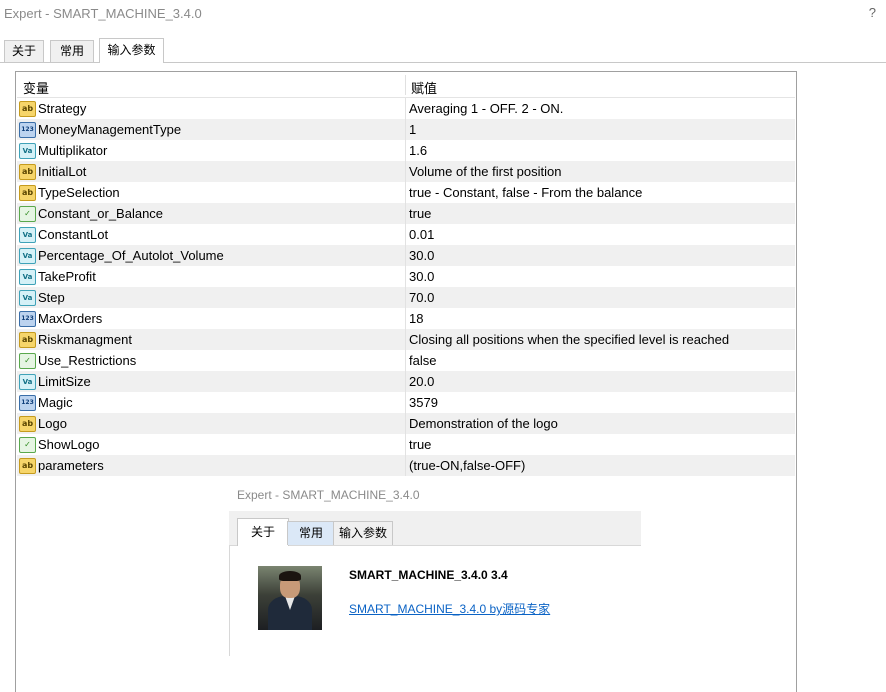  I want to click on parameter-value: 0.01, so click(421, 234).